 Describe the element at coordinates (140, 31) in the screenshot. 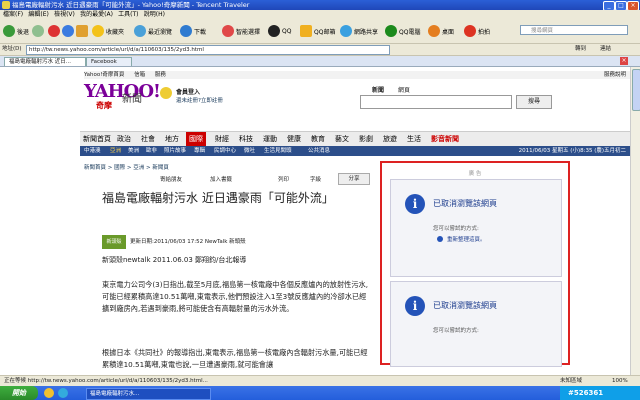

I see `history-icon` at that location.